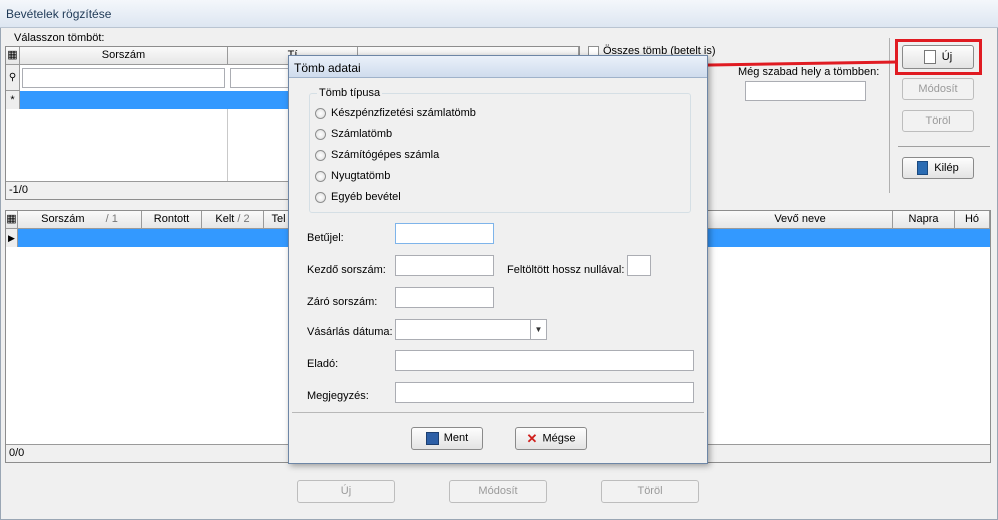 Image resolution: width=998 pixels, height=520 pixels. What do you see at coordinates (260, 78) in the screenshot?
I see `filter-tipus-input` at bounding box center [260, 78].